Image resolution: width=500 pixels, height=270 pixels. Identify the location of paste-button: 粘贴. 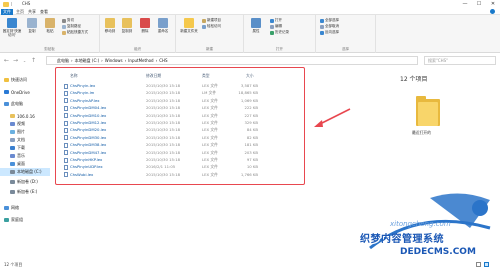
(50, 25).